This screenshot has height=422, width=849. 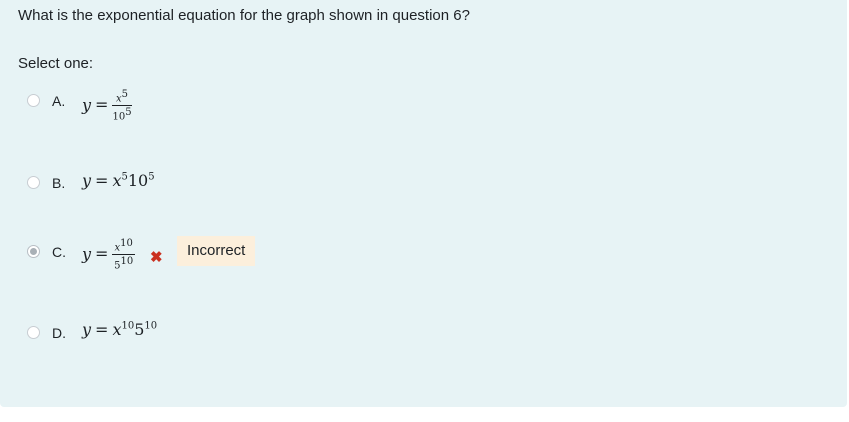 I want to click on option-d-base2: 5, so click(x=139, y=329).